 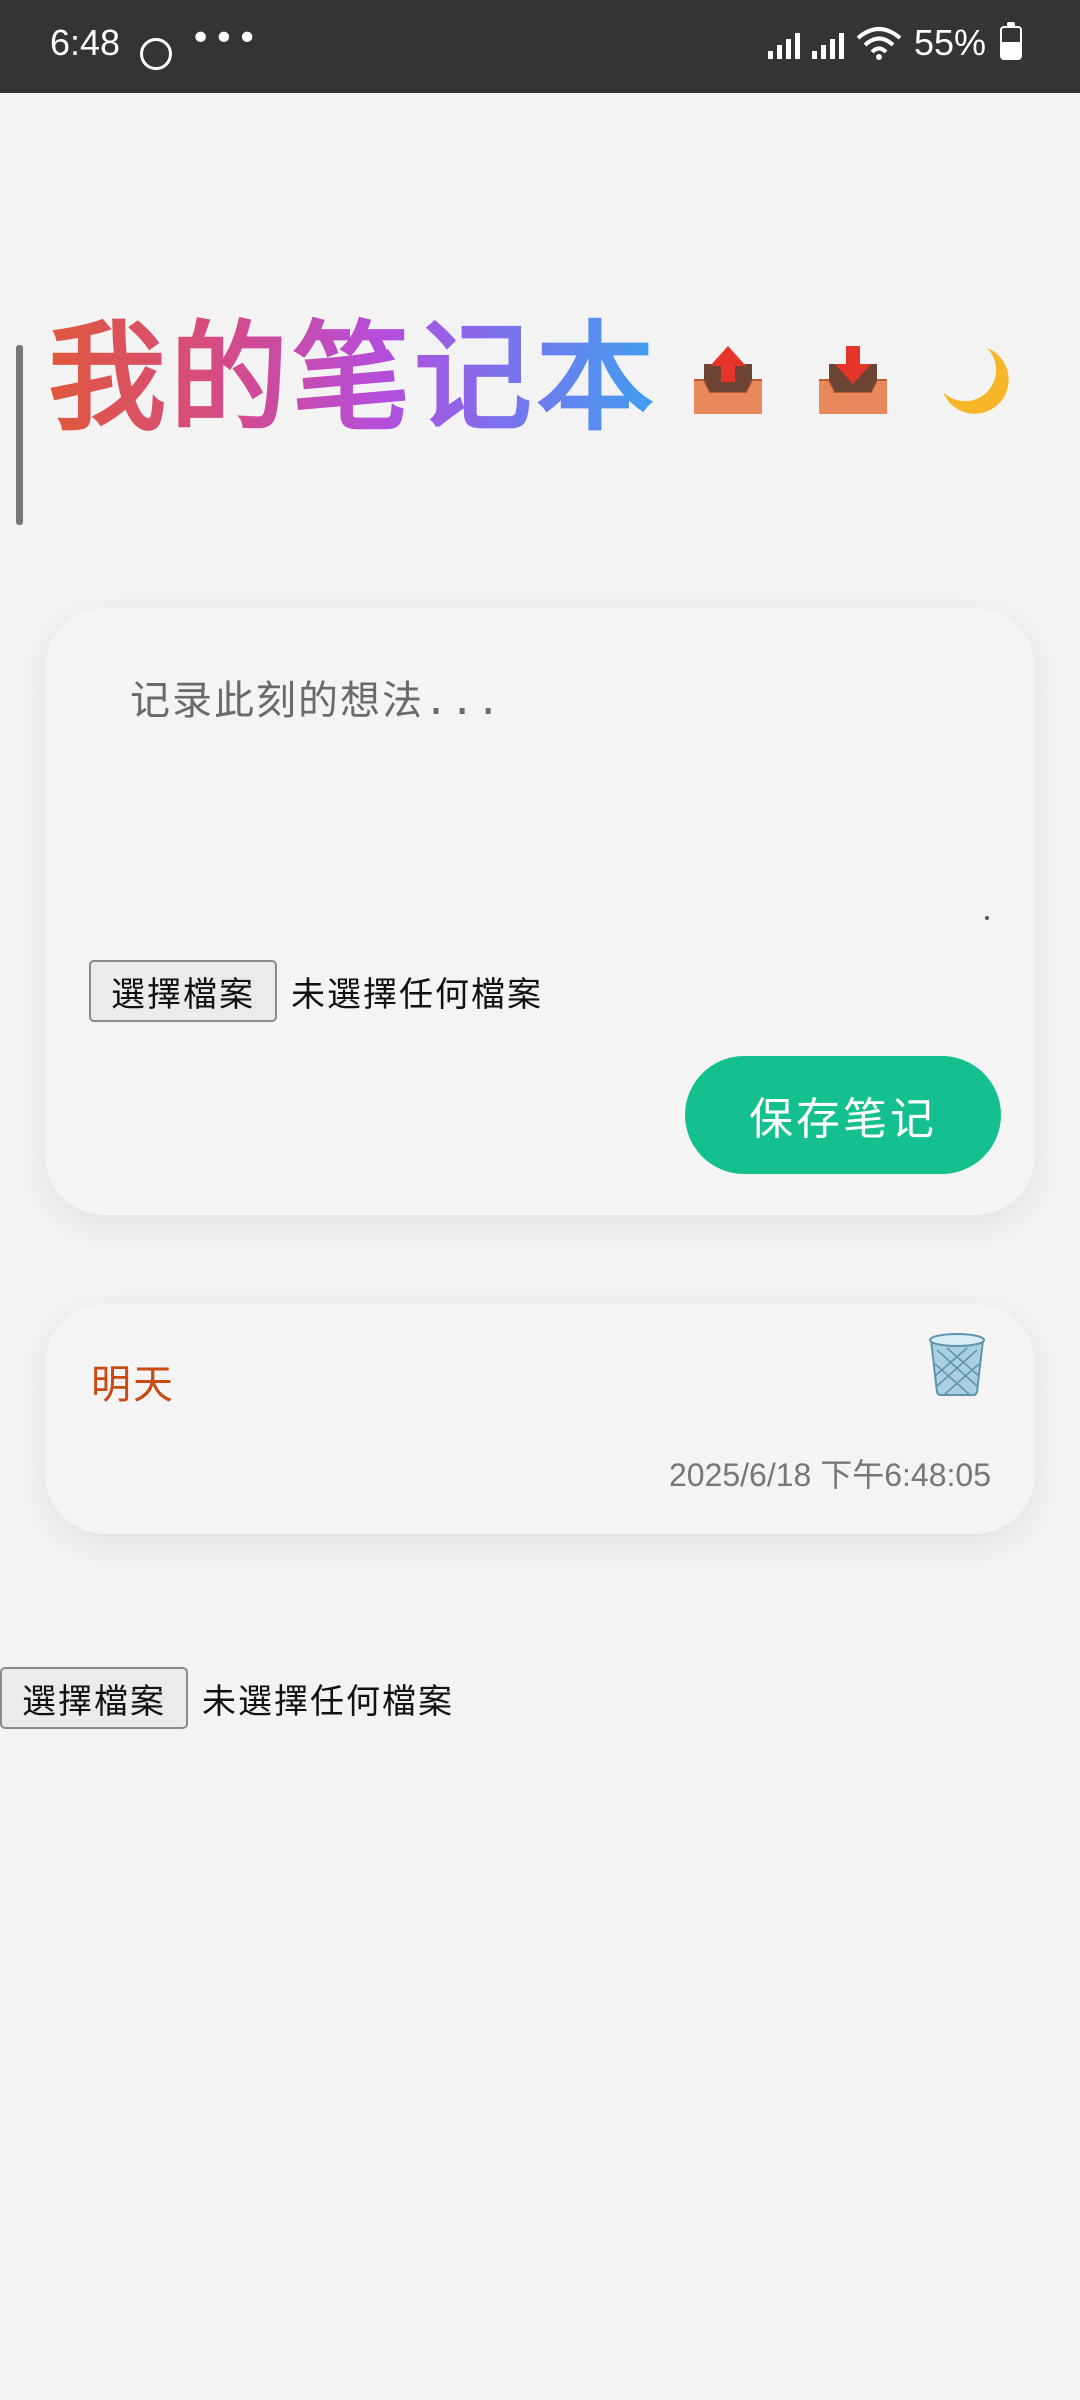 What do you see at coordinates (728, 380) in the screenshot?
I see `outbox-tray-icon` at bounding box center [728, 380].